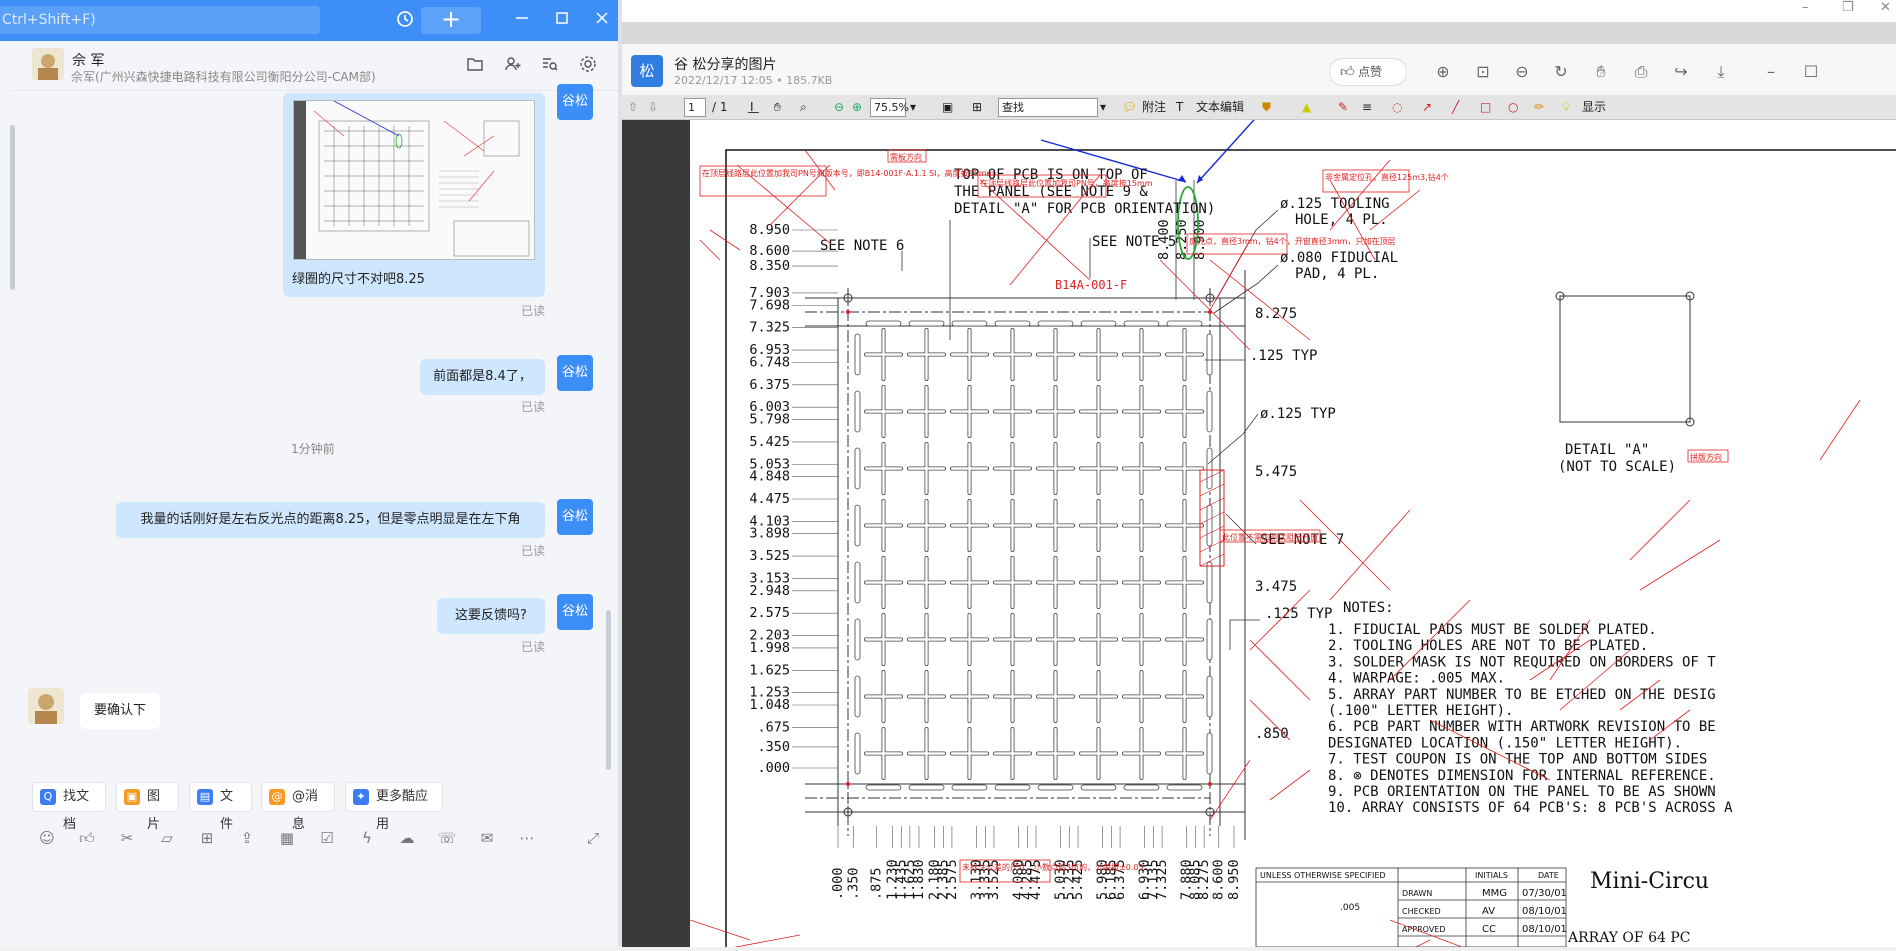 The height and width of the screenshot is (951, 1896). I want to click on ellipse-tool-icon: ○, so click(1513, 107).